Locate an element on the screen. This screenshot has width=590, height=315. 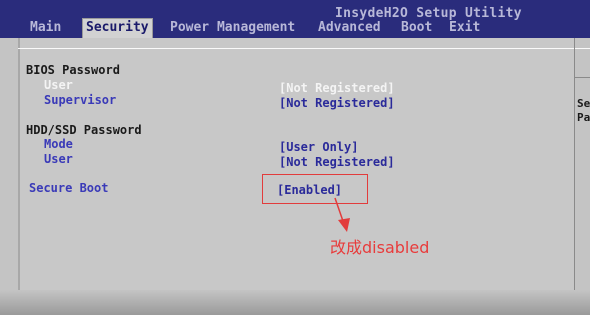
frame-border is located at coordinates (304, 48).